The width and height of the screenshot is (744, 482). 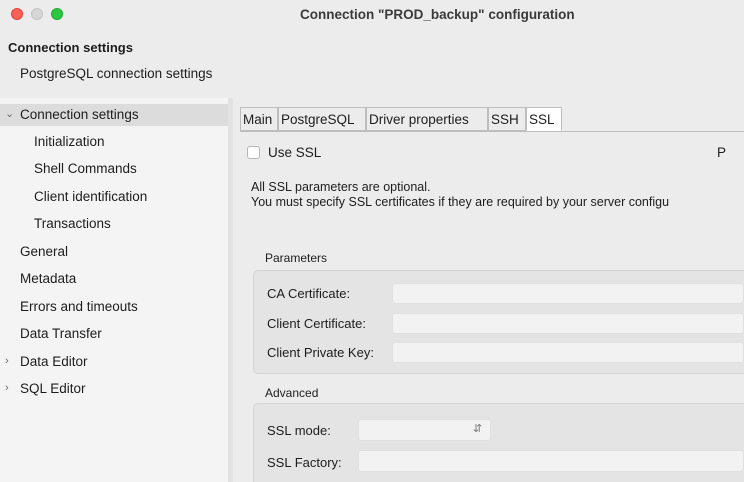 What do you see at coordinates (295, 152) in the screenshot?
I see `use-ssl-label: Use SSL` at bounding box center [295, 152].